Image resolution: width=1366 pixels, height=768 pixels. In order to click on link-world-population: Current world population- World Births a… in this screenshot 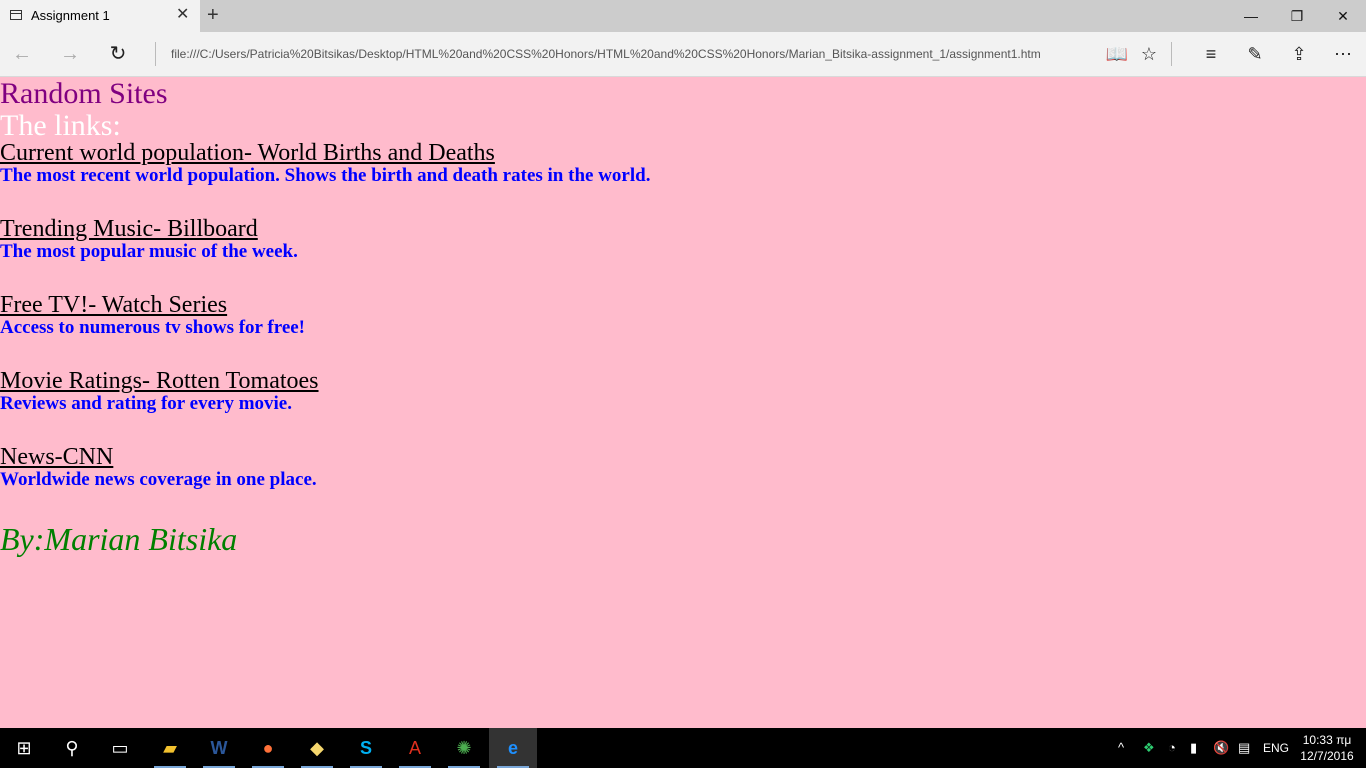, I will do `click(247, 153)`.